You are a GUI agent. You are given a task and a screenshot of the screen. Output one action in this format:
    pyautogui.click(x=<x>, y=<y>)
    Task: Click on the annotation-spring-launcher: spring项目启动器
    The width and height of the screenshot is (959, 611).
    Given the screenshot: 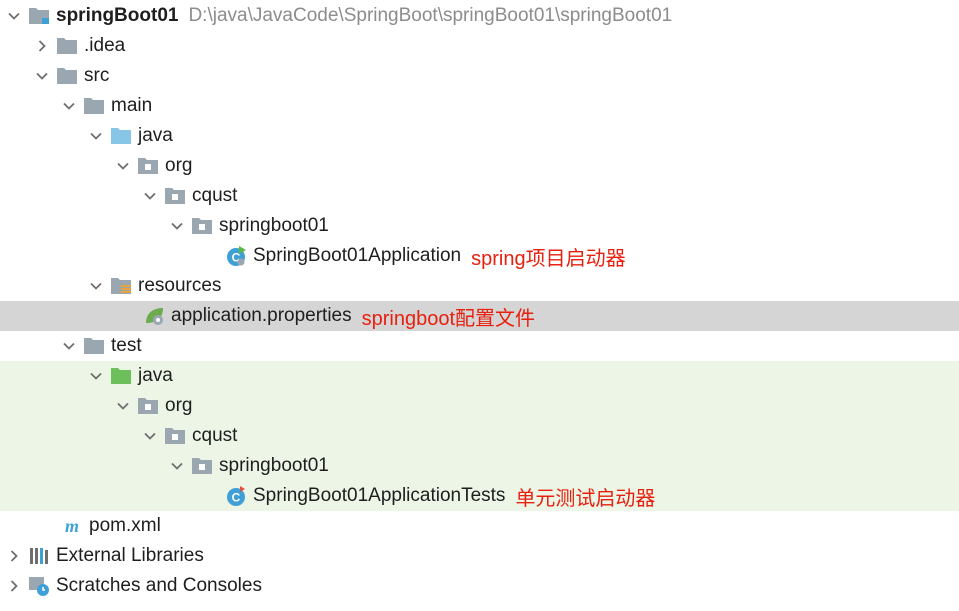 What is the action you would take?
    pyautogui.click(x=548, y=258)
    